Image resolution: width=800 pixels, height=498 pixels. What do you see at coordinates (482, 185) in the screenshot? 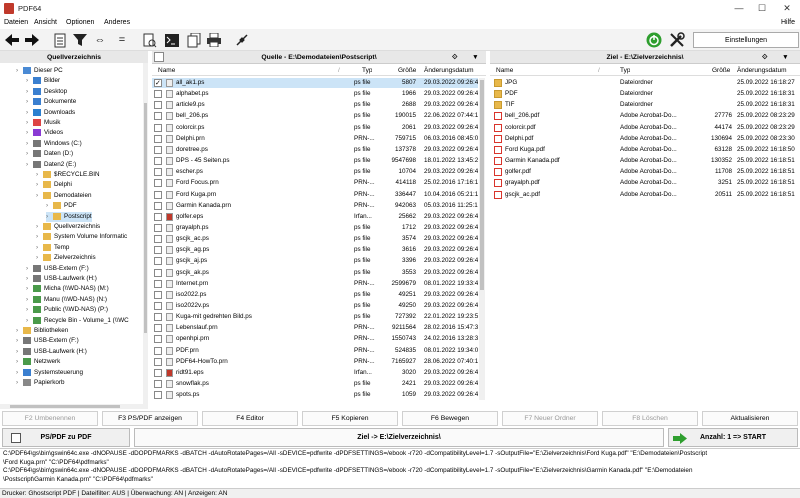
I see `source-scrollbar-thumb` at bounding box center [482, 185].